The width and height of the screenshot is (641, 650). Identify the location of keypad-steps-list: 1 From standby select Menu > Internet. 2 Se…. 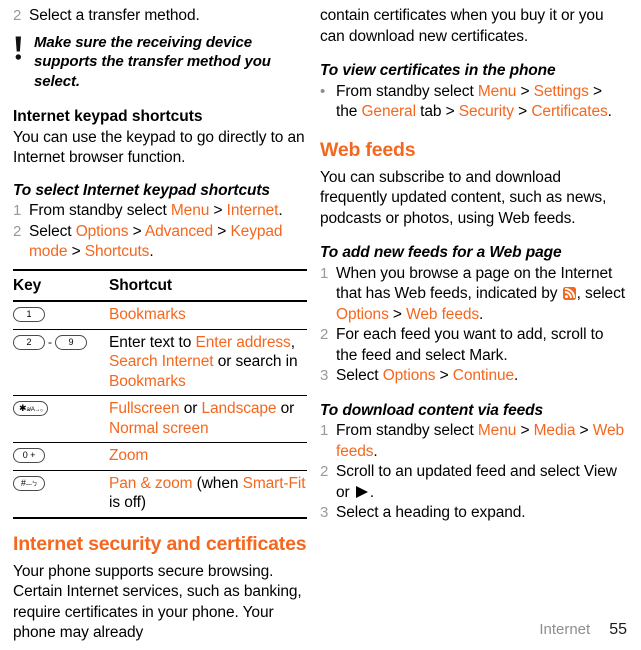
(160, 232).